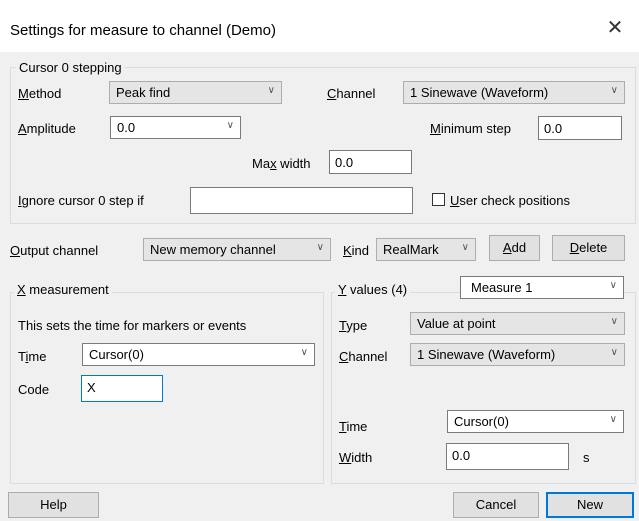 The height and width of the screenshot is (521, 639). I want to click on cursor-stepping-group-title: Cursor 0 stepping, so click(70, 67).